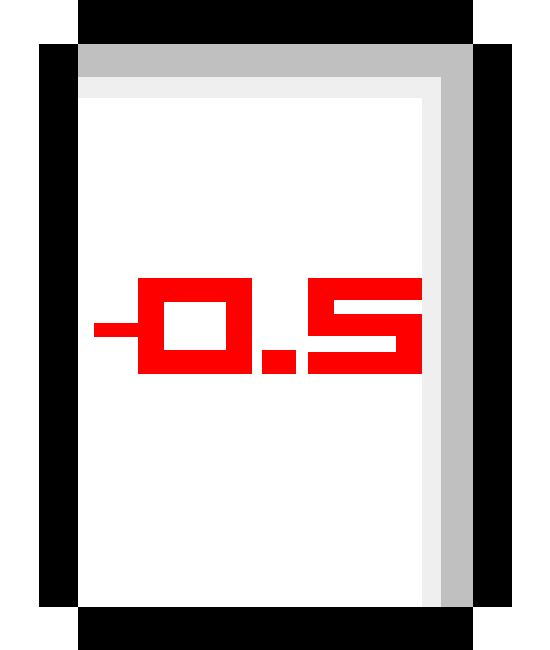 The image size is (550, 650). I want to click on card-border-top, so click(275, 22).